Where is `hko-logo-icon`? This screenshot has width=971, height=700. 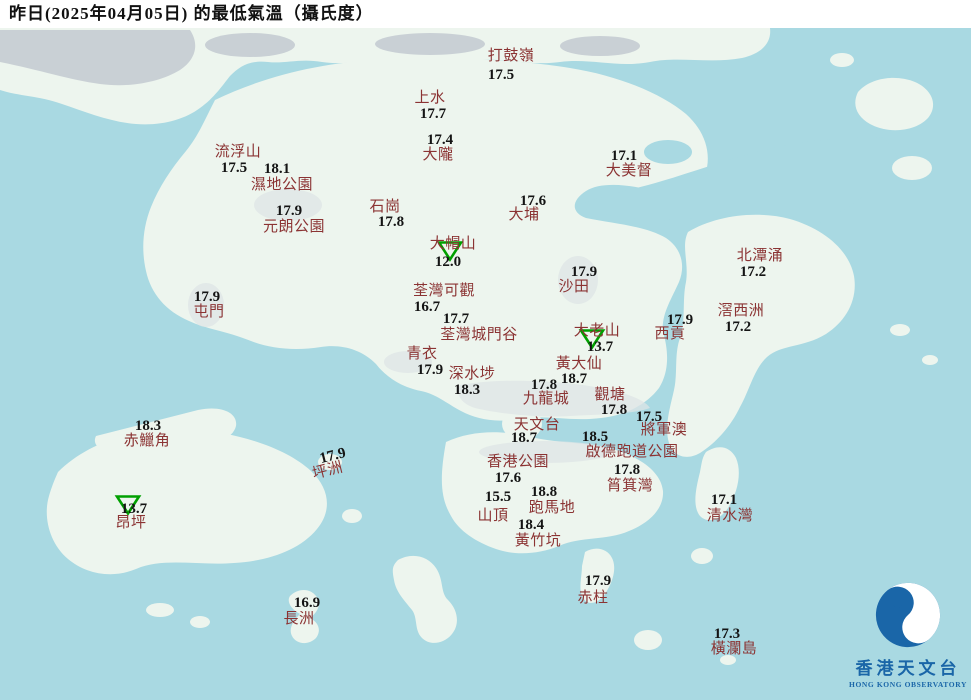 hko-logo-icon is located at coordinates (908, 615).